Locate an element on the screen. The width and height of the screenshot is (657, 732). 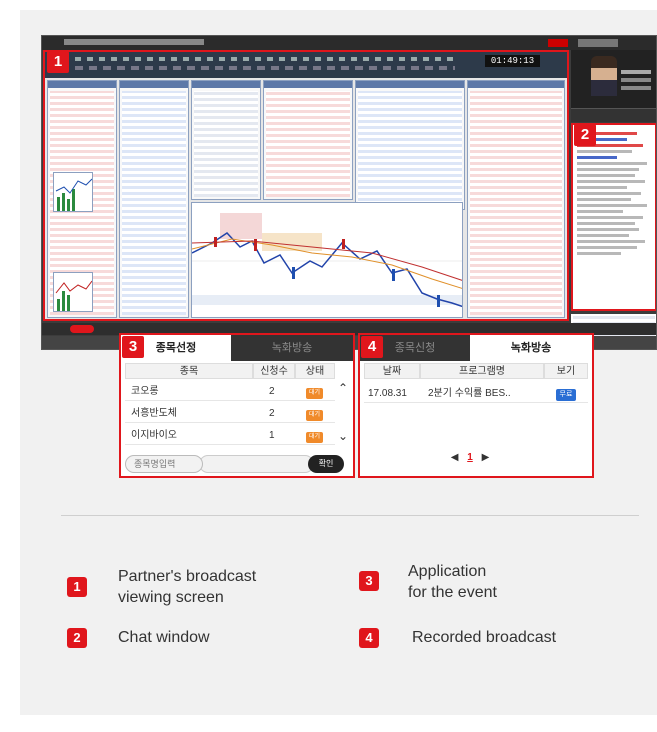
table-row: 이지바이오 1 대기 is located at coordinates (230, 436).